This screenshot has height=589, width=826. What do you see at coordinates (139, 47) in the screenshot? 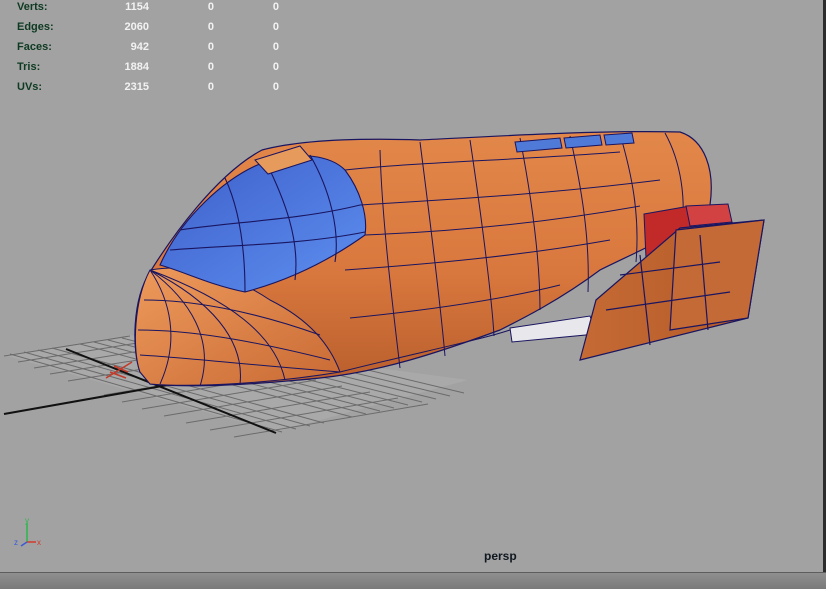
I see `hud-value: 942` at bounding box center [139, 47].